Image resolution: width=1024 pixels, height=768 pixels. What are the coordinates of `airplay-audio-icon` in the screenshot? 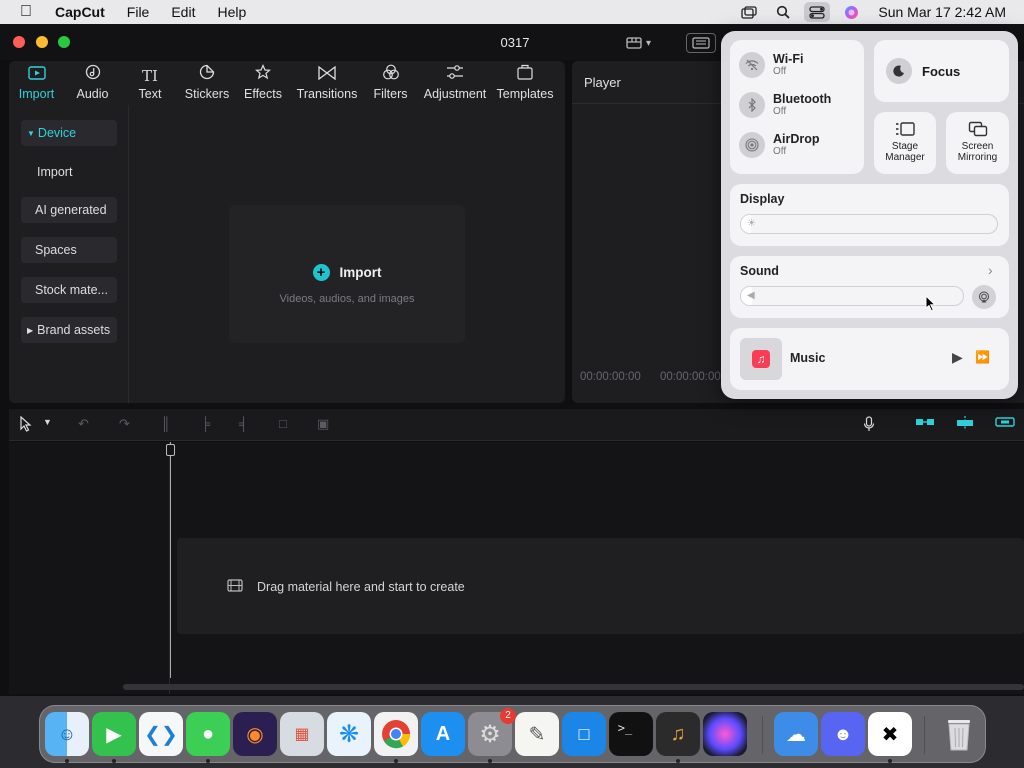 It's located at (984, 297).